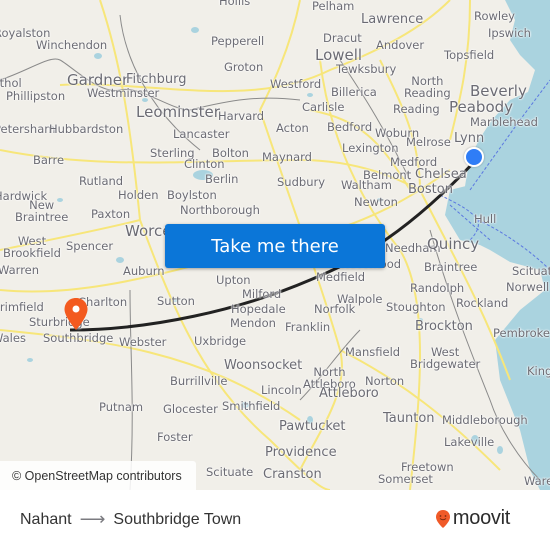  What do you see at coordinates (409, 418) in the screenshot?
I see `place-label: Taunton` at bounding box center [409, 418].